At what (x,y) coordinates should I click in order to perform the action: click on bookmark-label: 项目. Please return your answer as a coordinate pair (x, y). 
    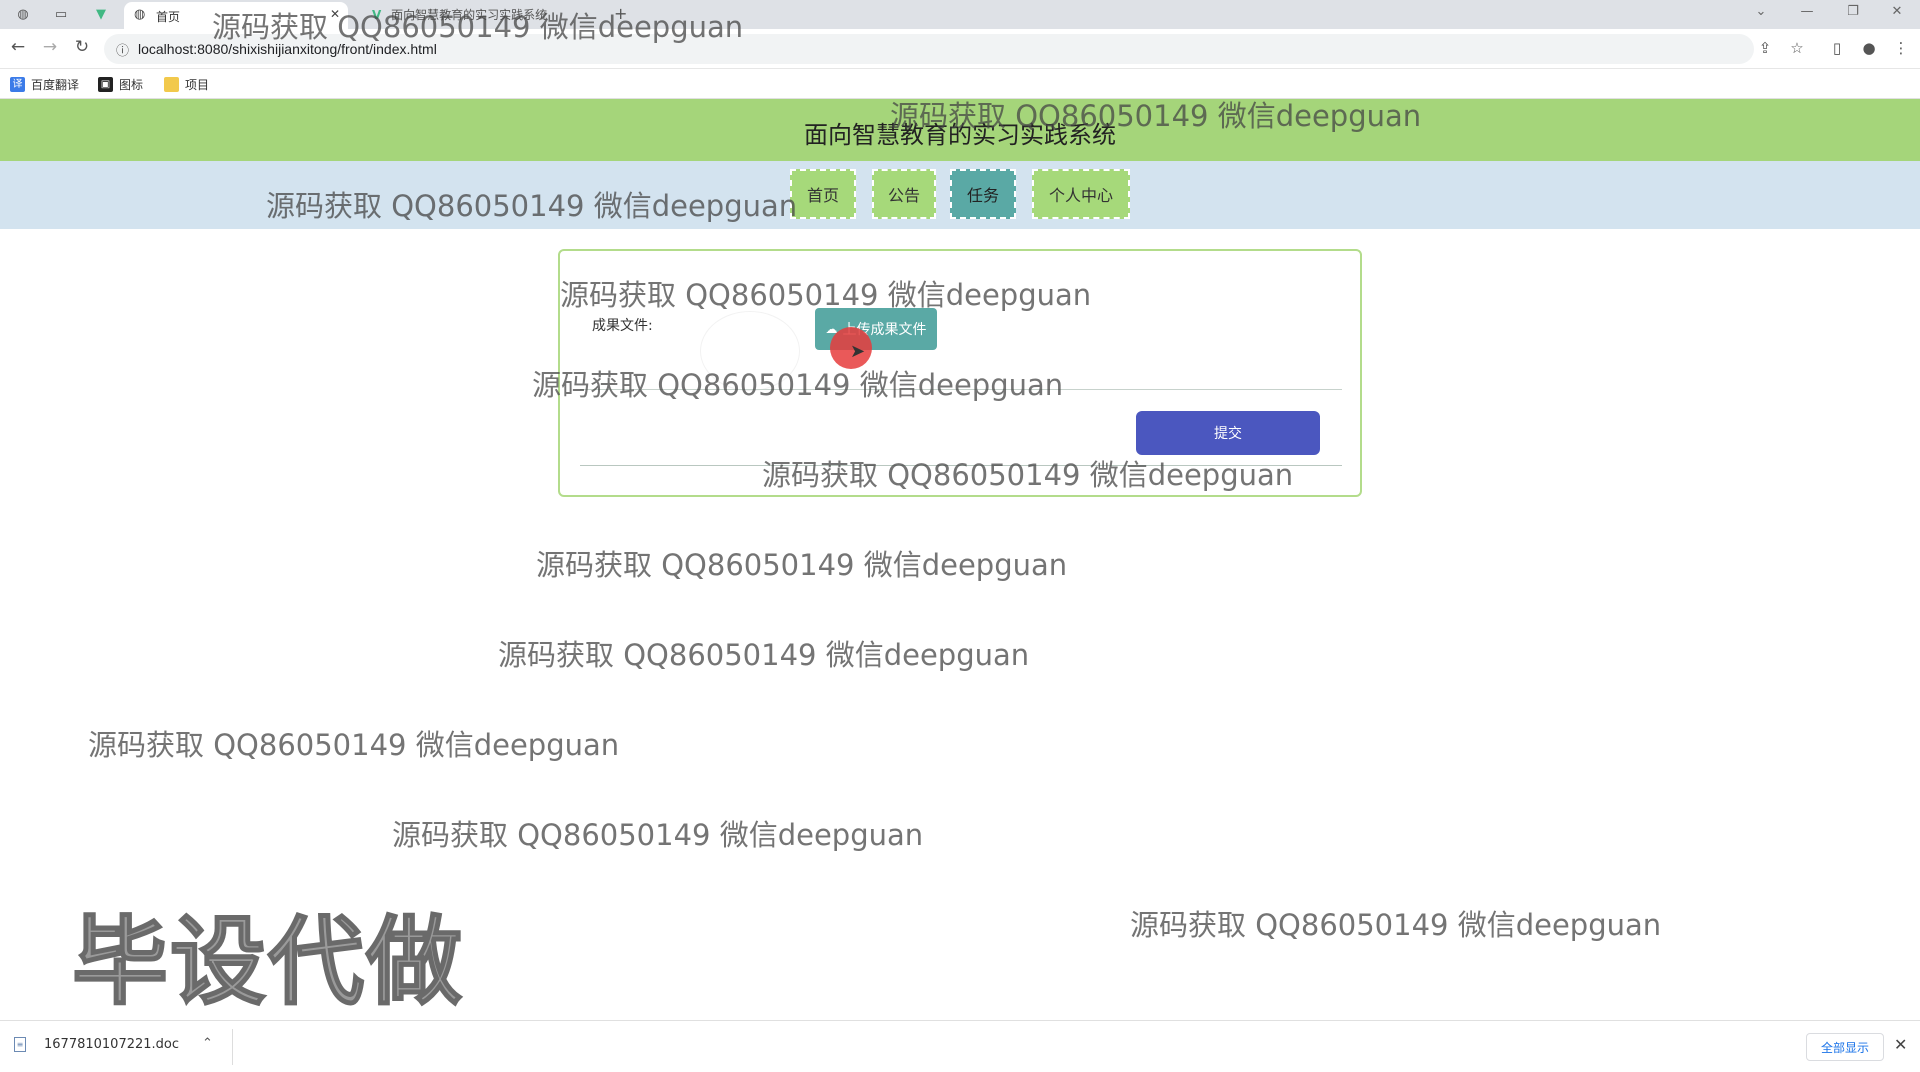
    Looking at the image, I should click on (197, 85).